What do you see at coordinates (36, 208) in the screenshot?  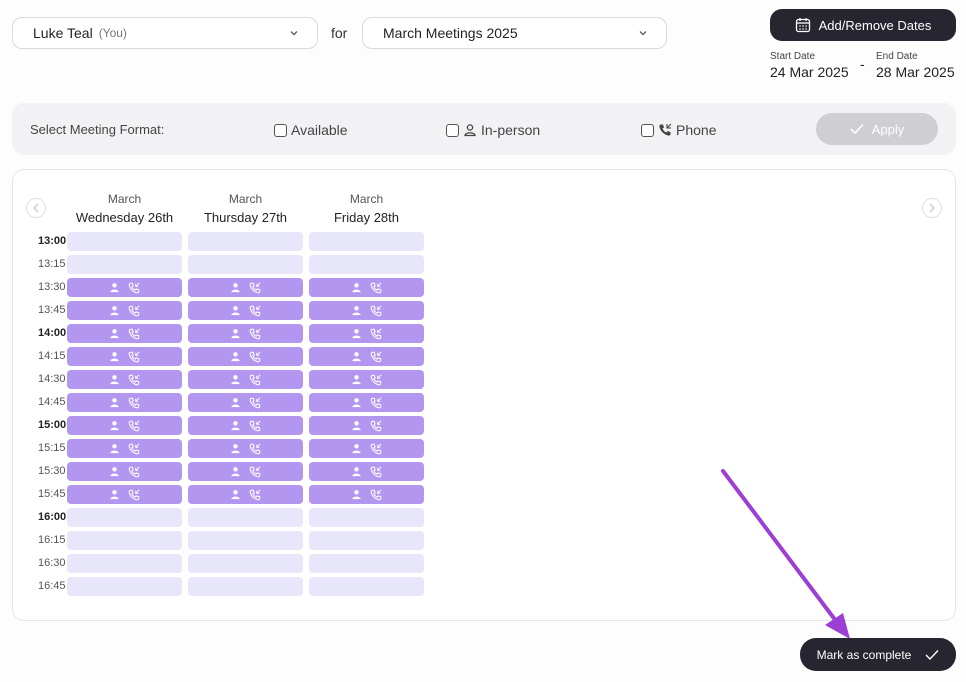 I see `prev-arrow-button` at bounding box center [36, 208].